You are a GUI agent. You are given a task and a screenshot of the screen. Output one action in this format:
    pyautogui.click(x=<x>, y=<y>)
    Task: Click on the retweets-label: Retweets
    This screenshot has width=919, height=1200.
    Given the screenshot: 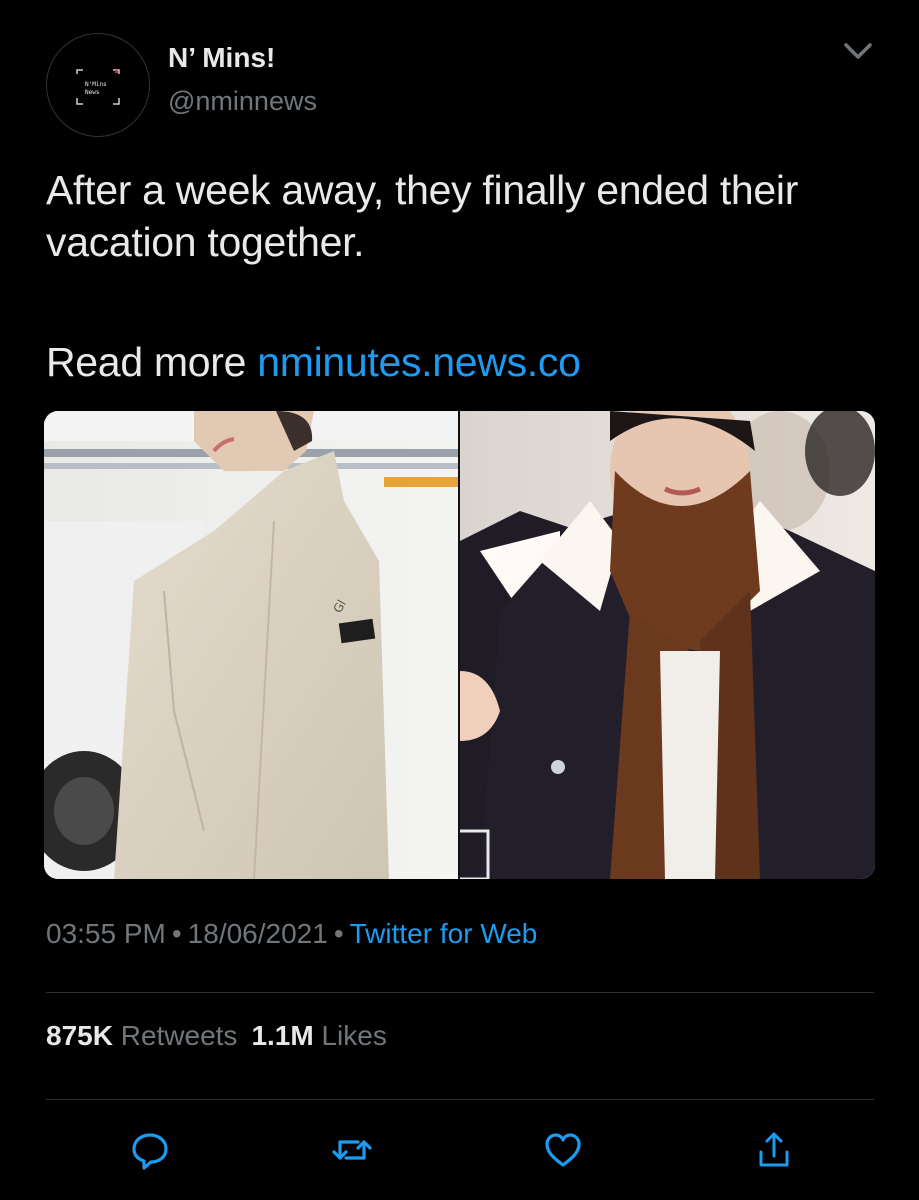 What is the action you would take?
    pyautogui.click(x=179, y=1035)
    